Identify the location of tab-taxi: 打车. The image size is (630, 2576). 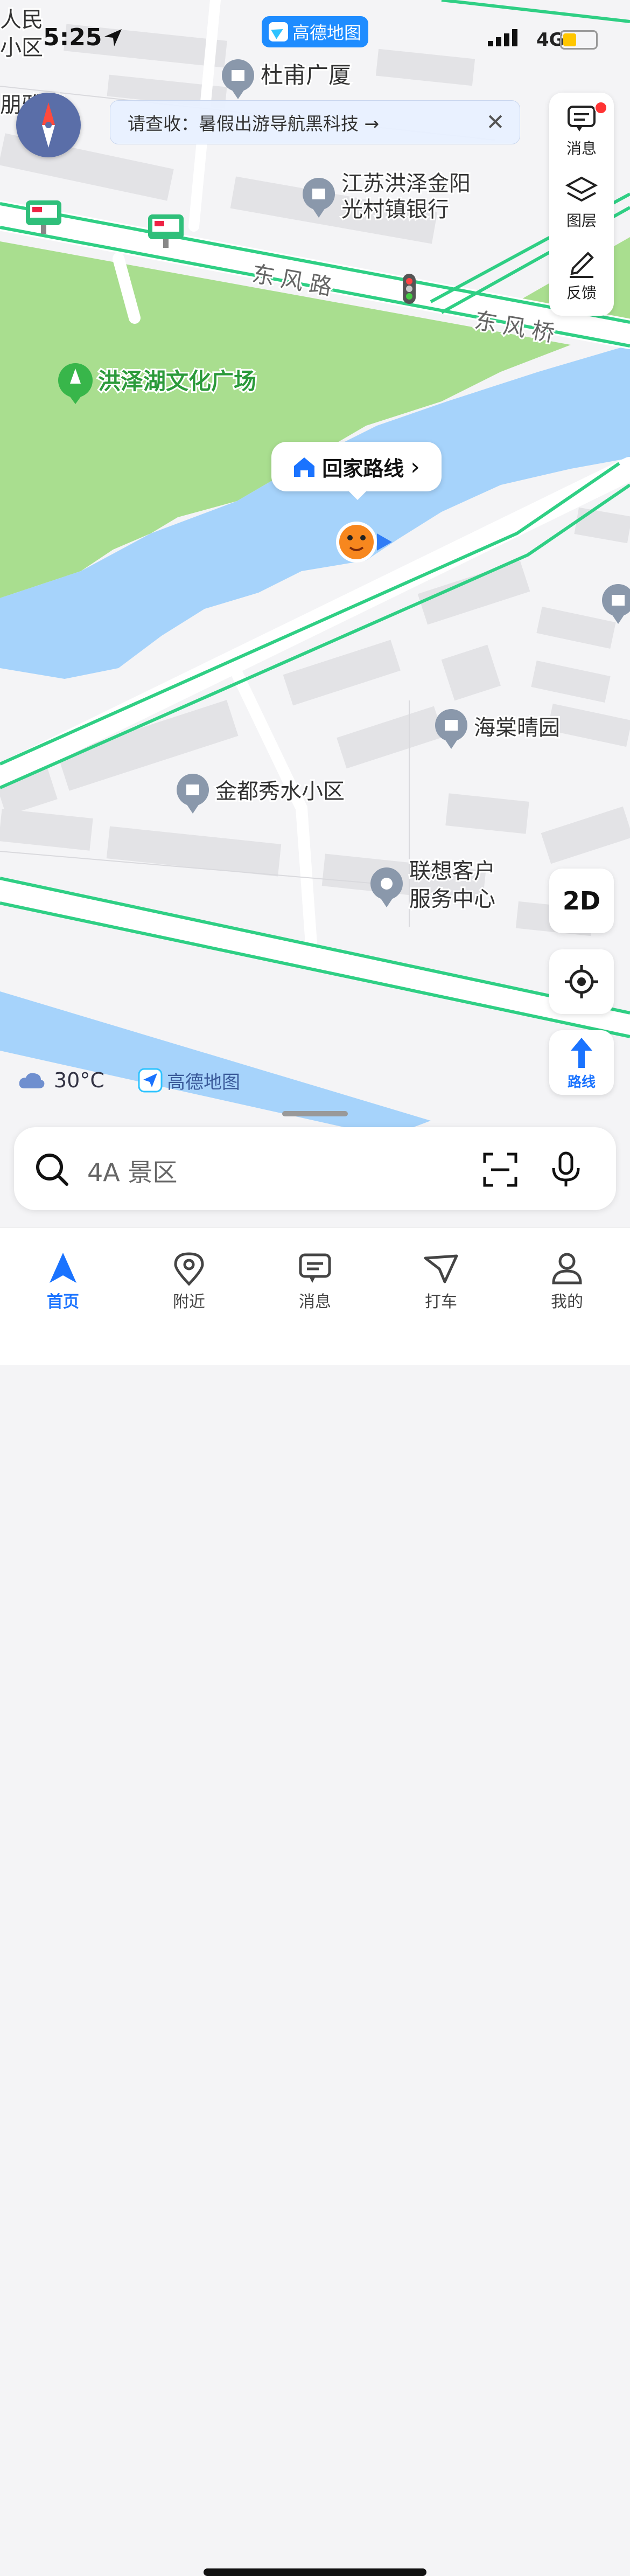
(441, 1277).